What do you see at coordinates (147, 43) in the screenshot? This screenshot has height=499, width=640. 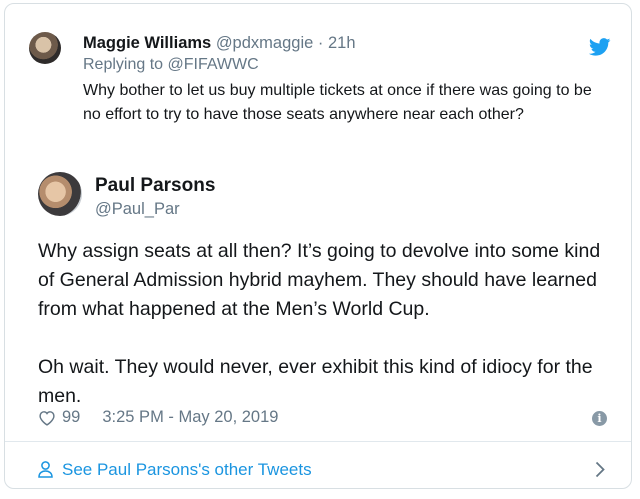 I see `replied-author-name: Maggie Williams` at bounding box center [147, 43].